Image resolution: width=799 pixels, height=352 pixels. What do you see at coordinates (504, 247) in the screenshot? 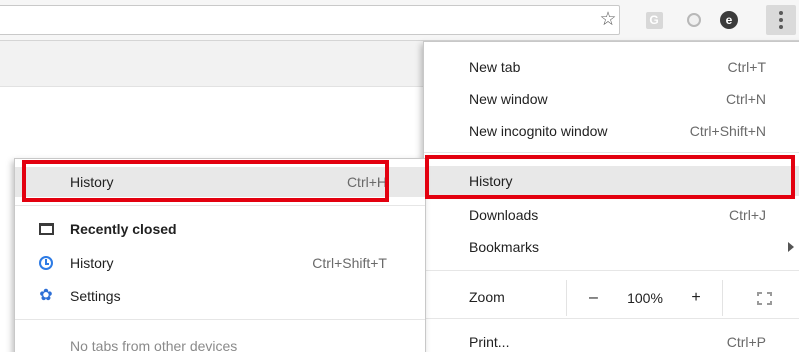
I see `menu-item-label: Bookmarks` at bounding box center [504, 247].